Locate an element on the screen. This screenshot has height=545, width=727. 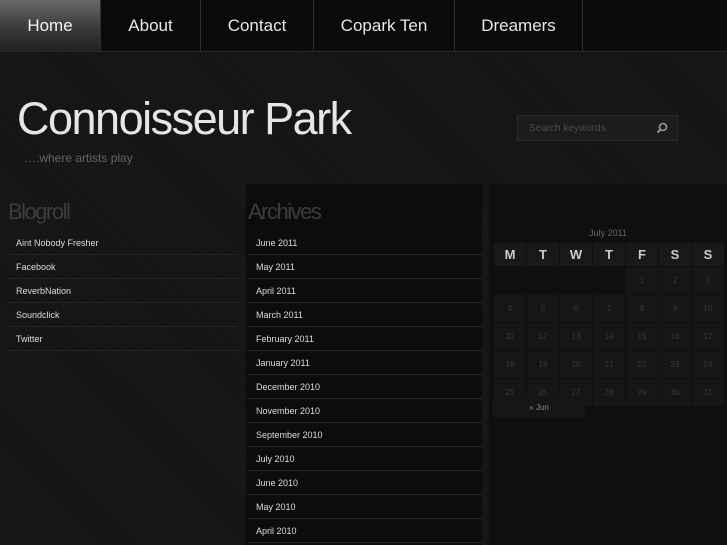
calendar-day: 14 is located at coordinates (609, 336).